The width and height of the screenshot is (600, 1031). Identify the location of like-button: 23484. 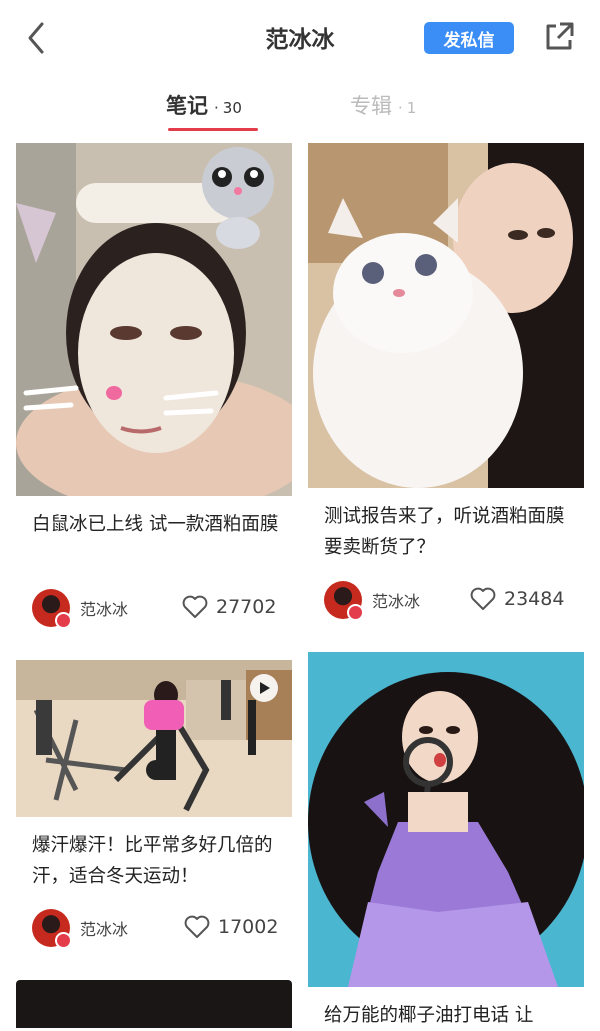
(517, 599).